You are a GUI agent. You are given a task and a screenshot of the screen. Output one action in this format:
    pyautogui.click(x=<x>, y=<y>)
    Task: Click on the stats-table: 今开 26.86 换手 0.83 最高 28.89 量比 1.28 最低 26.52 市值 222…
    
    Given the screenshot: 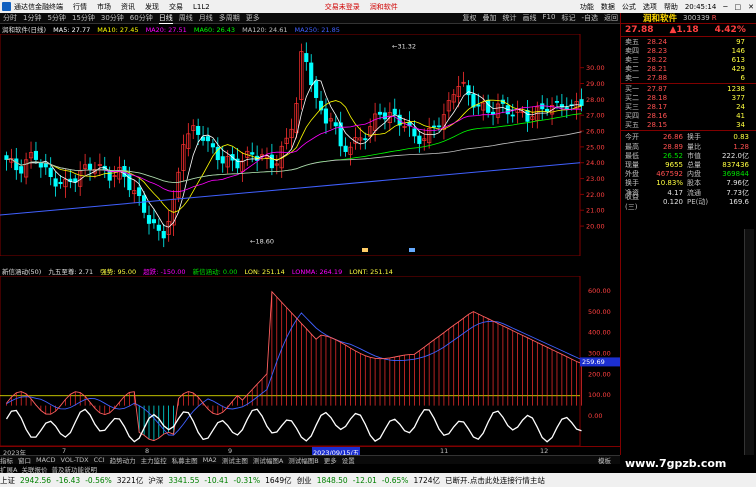 What is the action you would take?
    pyautogui.click(x=688, y=170)
    